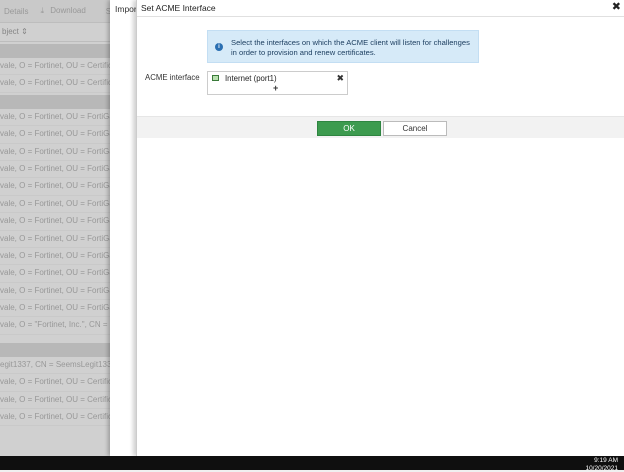 The width and height of the screenshot is (624, 472). I want to click on taskbar-clock-time: 9:19 AM, so click(606, 460).